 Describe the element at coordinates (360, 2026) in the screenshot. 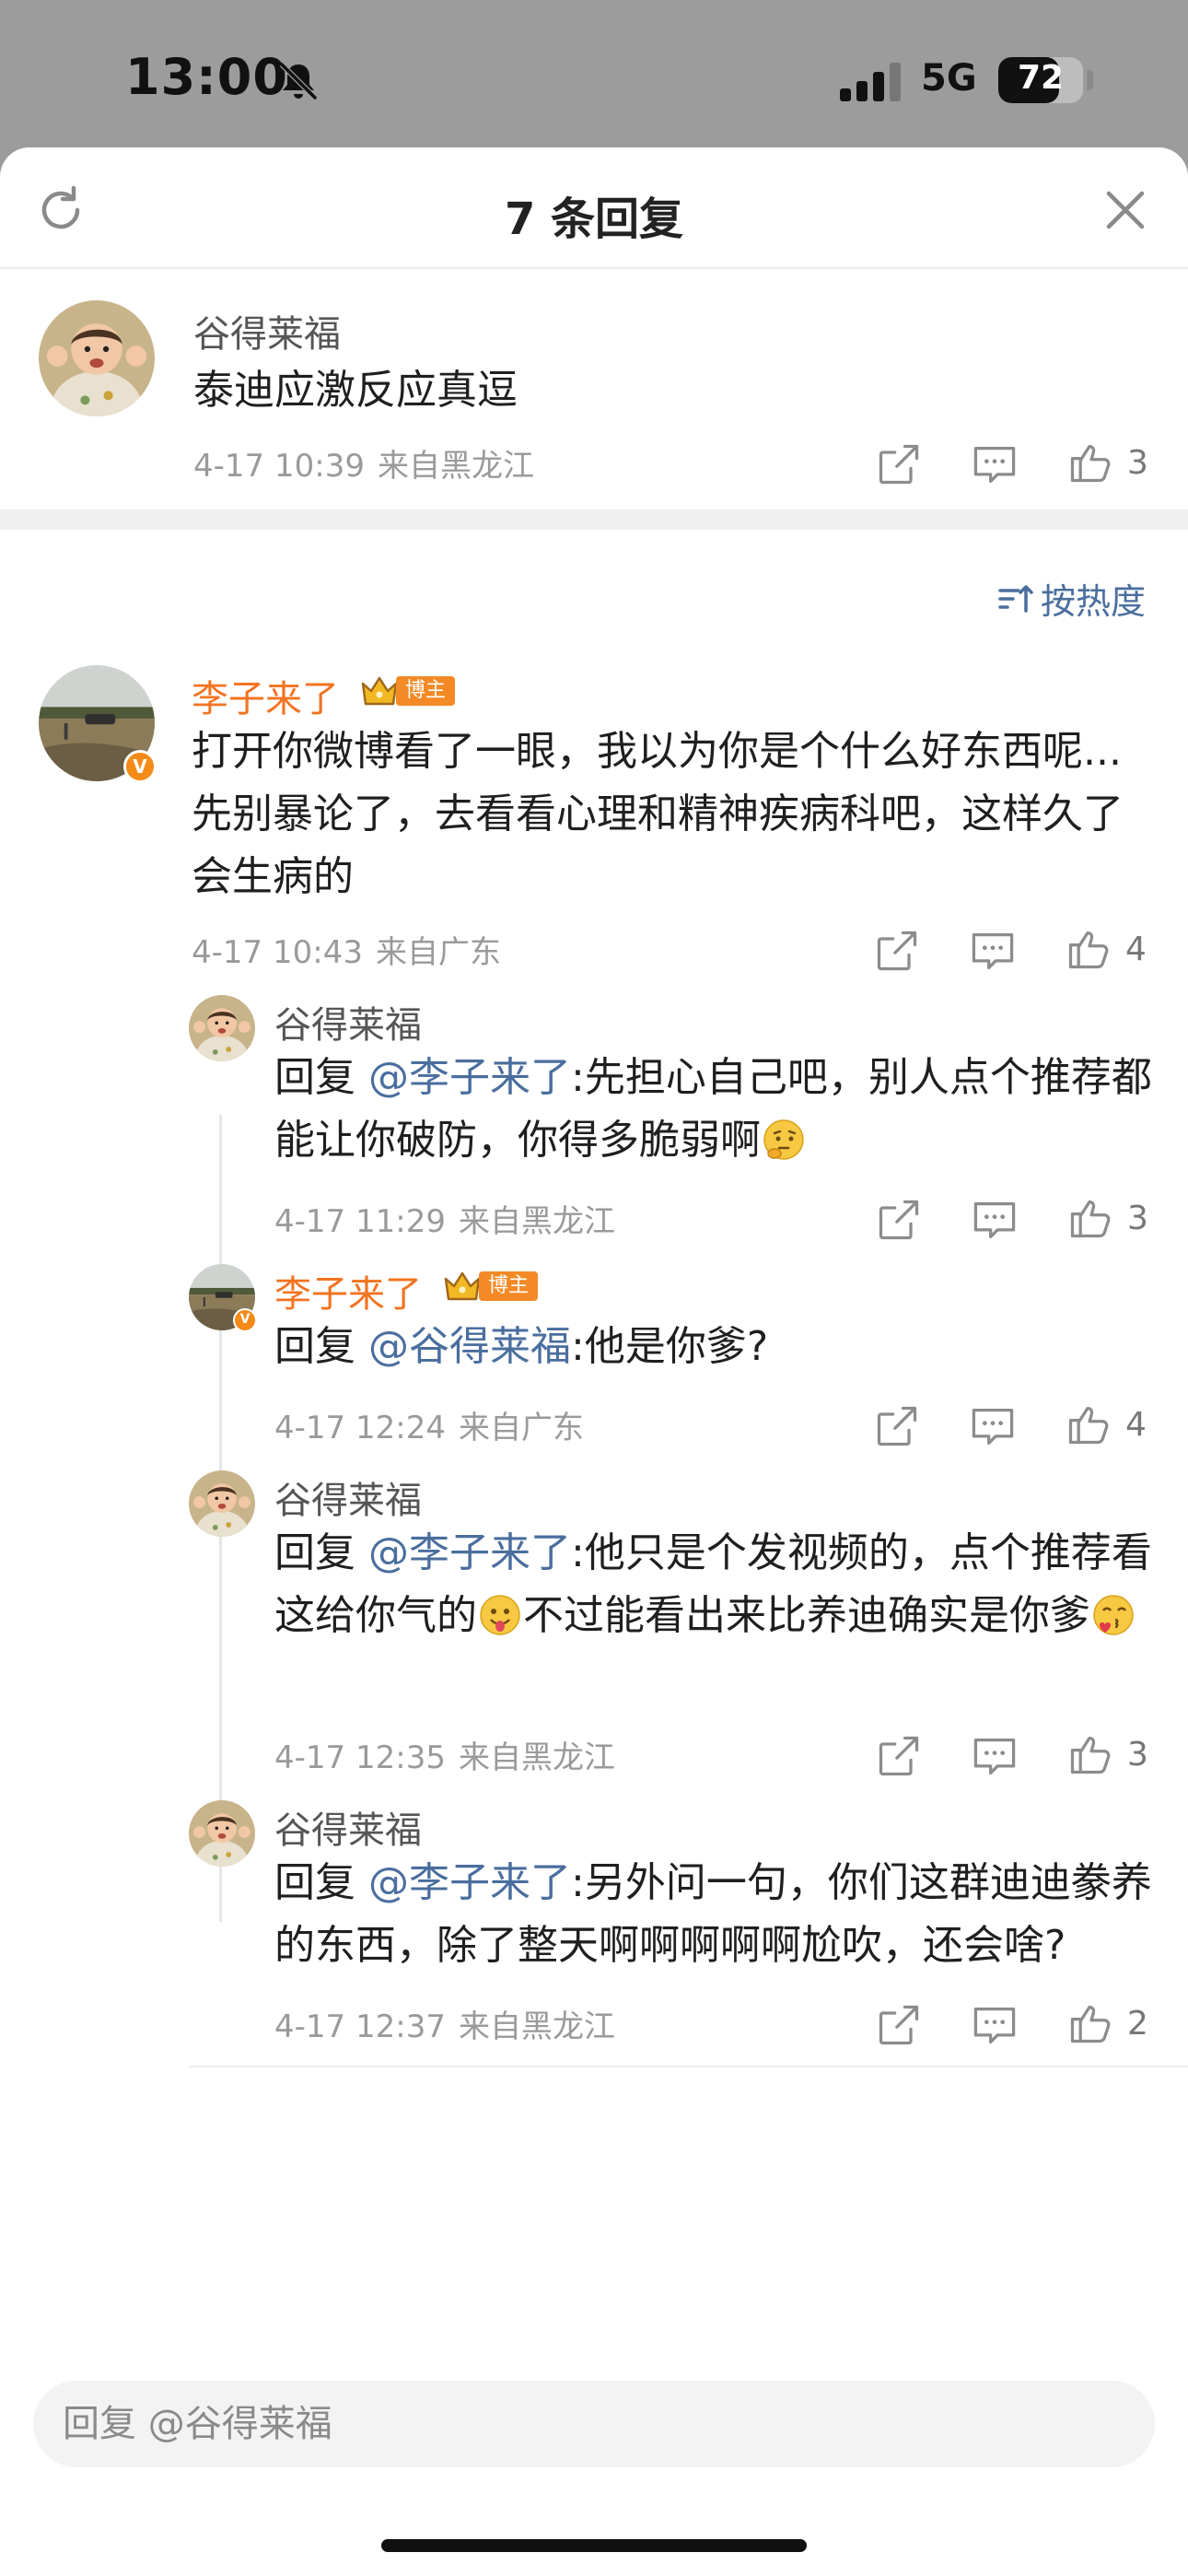

I see `timestamp: 4-17 12:37` at that location.